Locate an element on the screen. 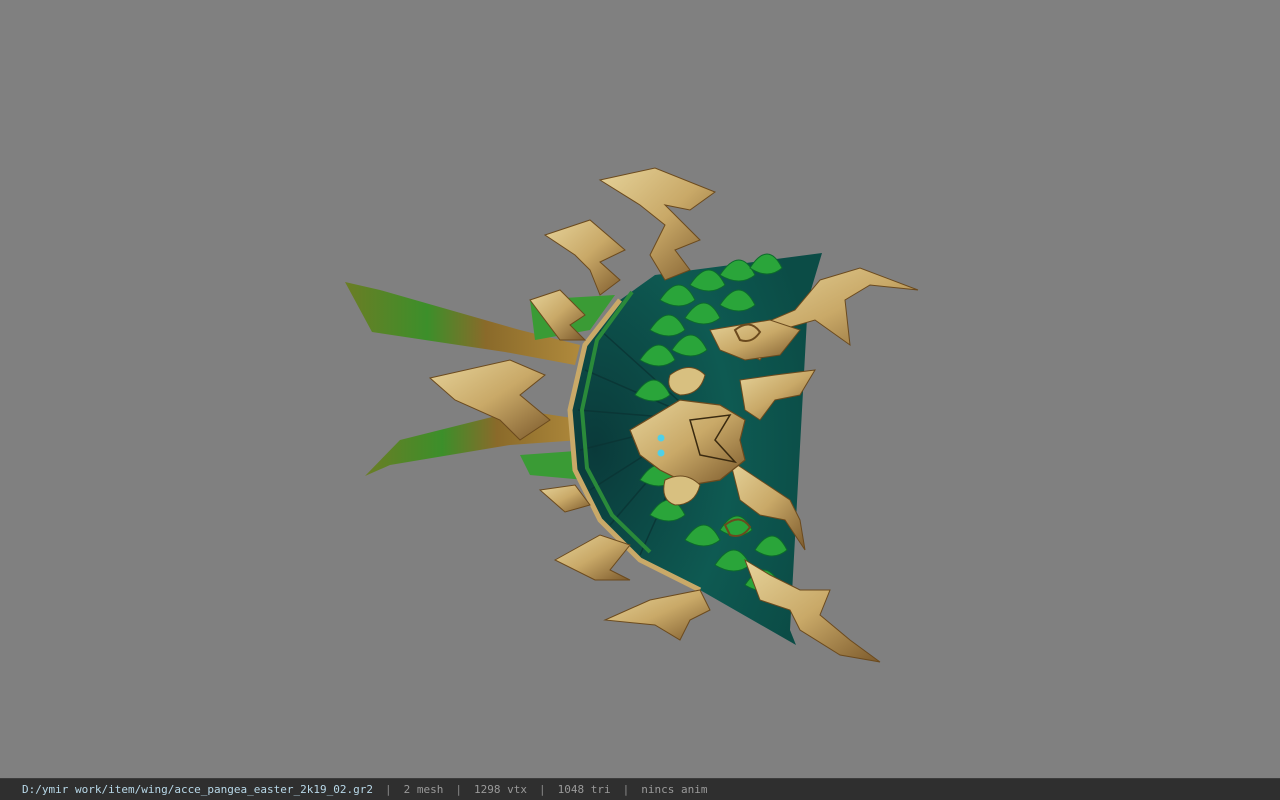 The width and height of the screenshot is (1280, 800). triangle-count: 1048 tri is located at coordinates (584, 789).